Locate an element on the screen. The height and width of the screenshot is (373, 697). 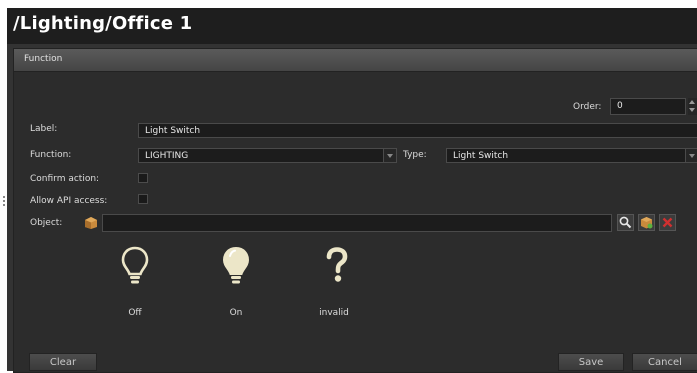
state-on is located at coordinates (236, 268).